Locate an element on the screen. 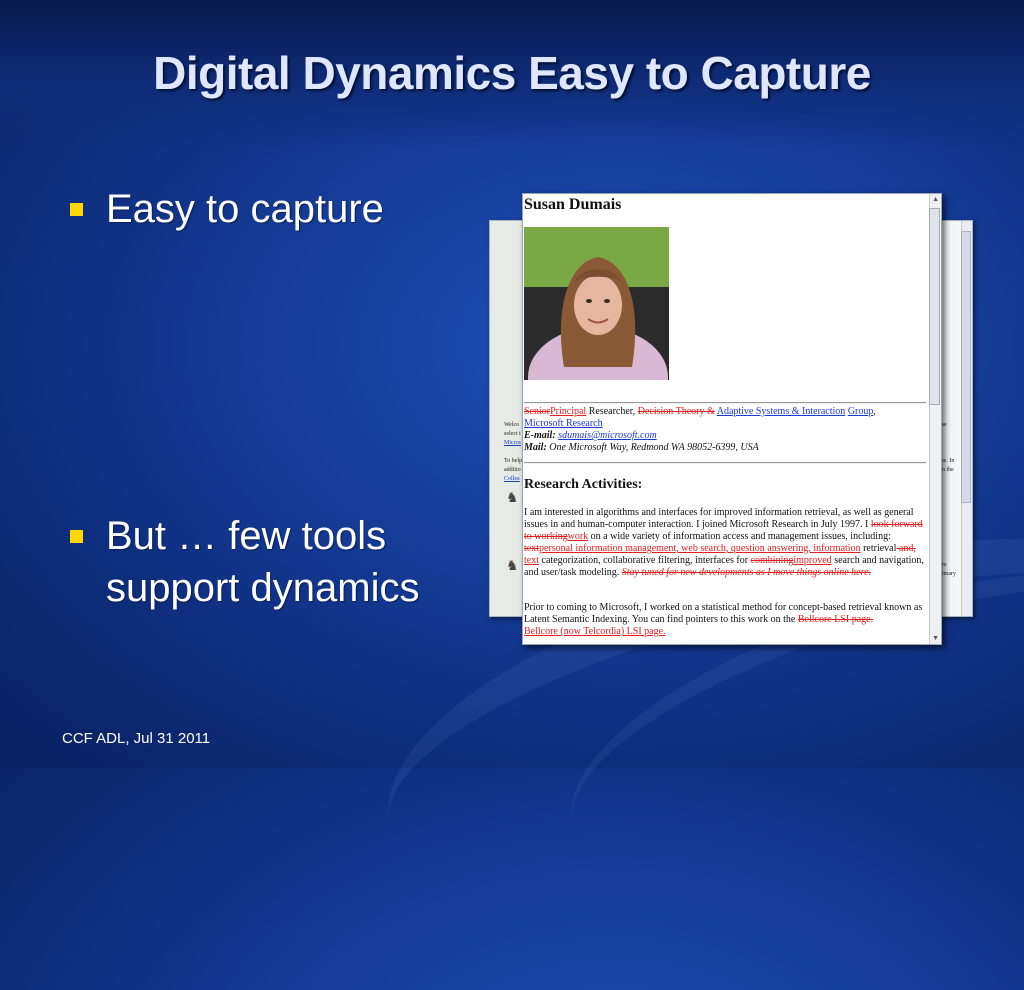  text-fragment: Welco is located at coordinates (512, 425).